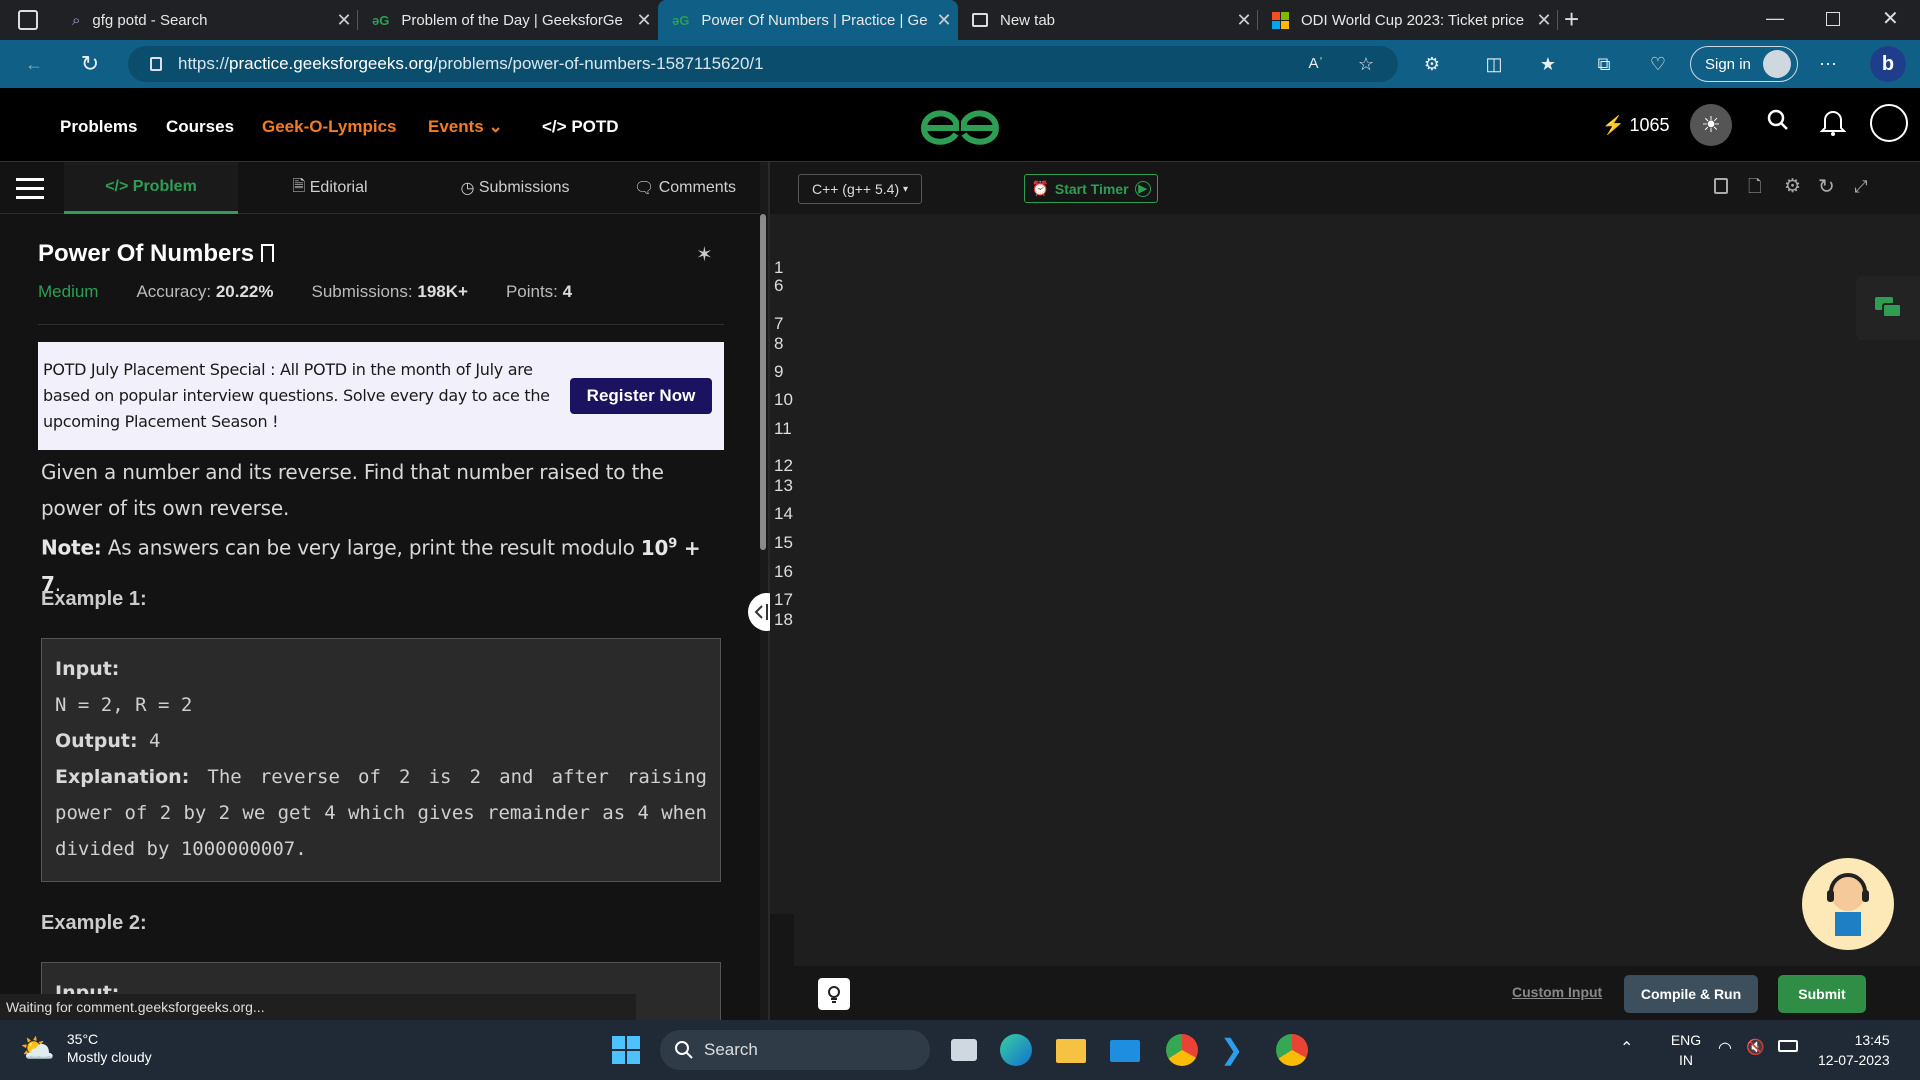 This screenshot has width=1920, height=1080. I want to click on cloudy-weather-icon: ⛅, so click(37, 1048).